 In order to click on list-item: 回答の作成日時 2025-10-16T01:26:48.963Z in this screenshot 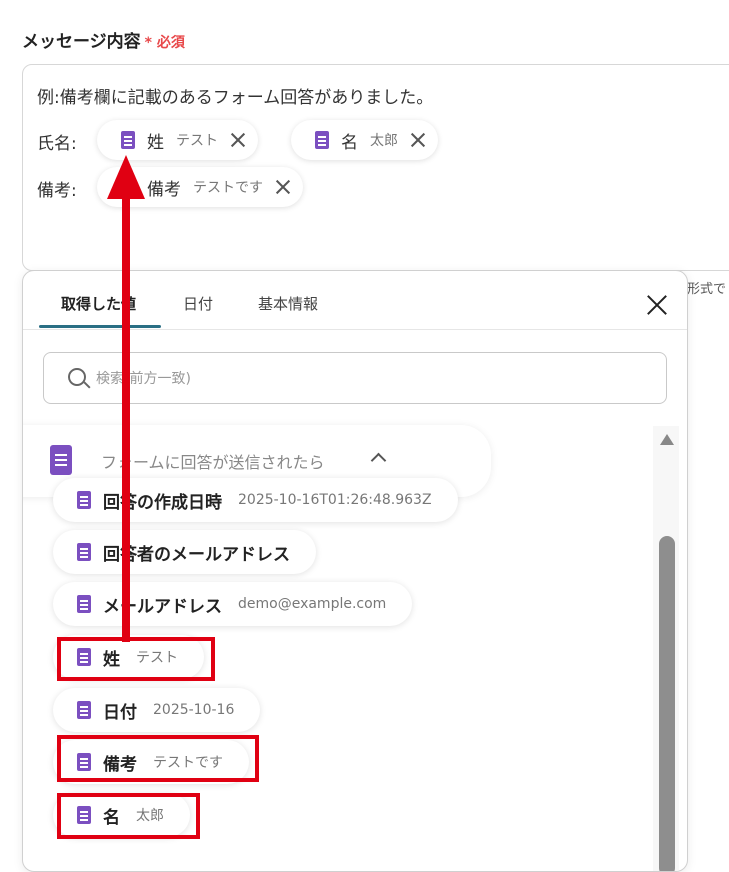, I will do `click(255, 500)`.